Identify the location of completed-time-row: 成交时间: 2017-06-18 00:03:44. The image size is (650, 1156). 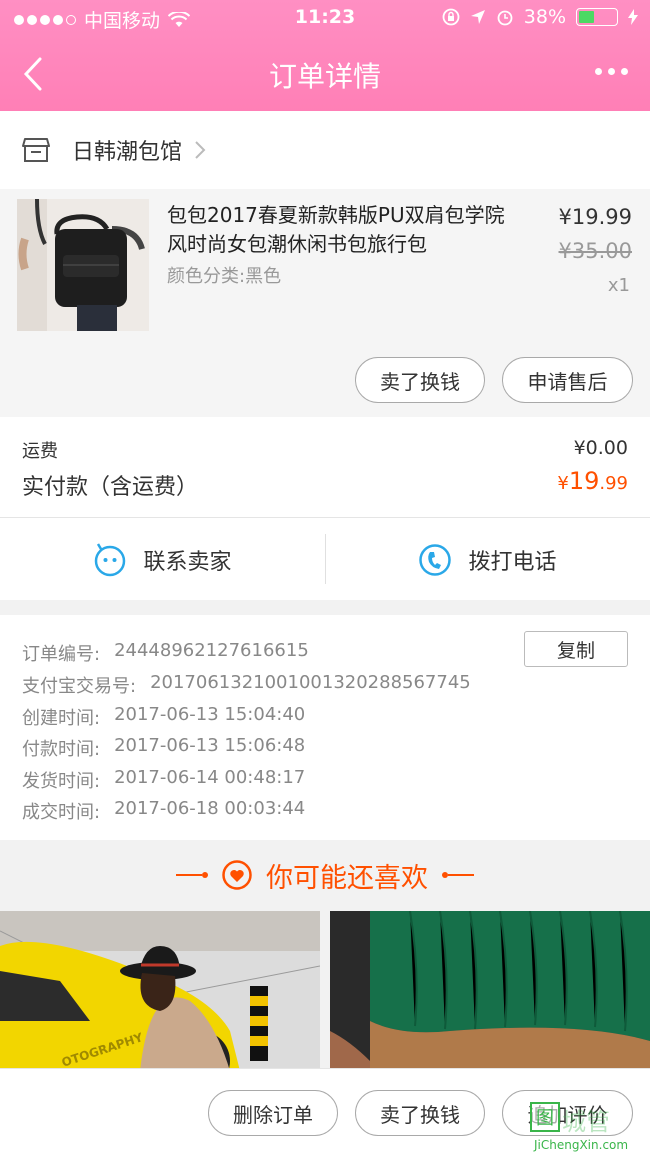
(163, 811).